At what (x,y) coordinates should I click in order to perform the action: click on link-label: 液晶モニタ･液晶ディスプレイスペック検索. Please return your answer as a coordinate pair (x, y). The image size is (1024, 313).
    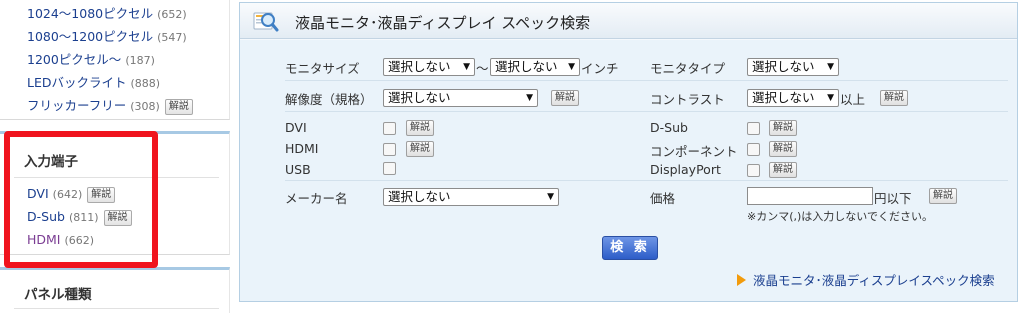
    Looking at the image, I should click on (874, 280).